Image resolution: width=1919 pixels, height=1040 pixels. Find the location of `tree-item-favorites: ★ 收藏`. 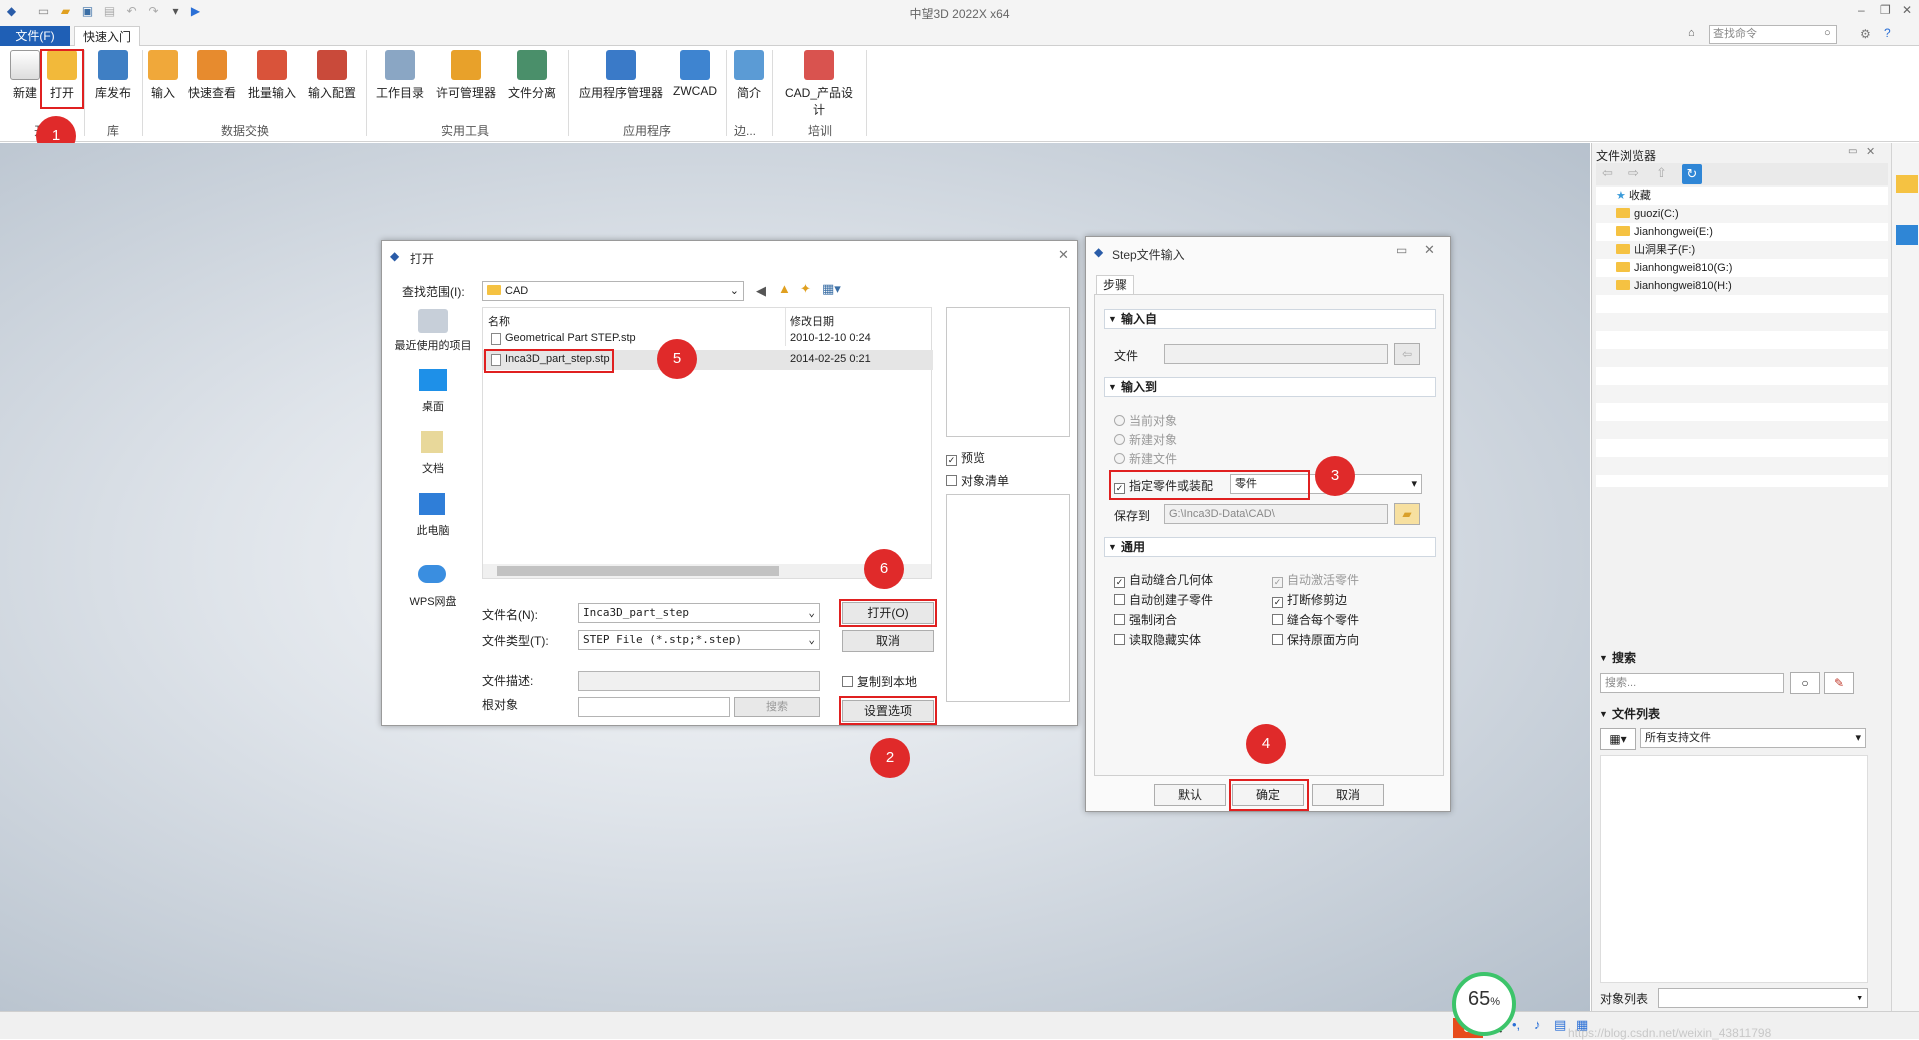

tree-item-favorites: ★ 收藏 is located at coordinates (1633, 196).